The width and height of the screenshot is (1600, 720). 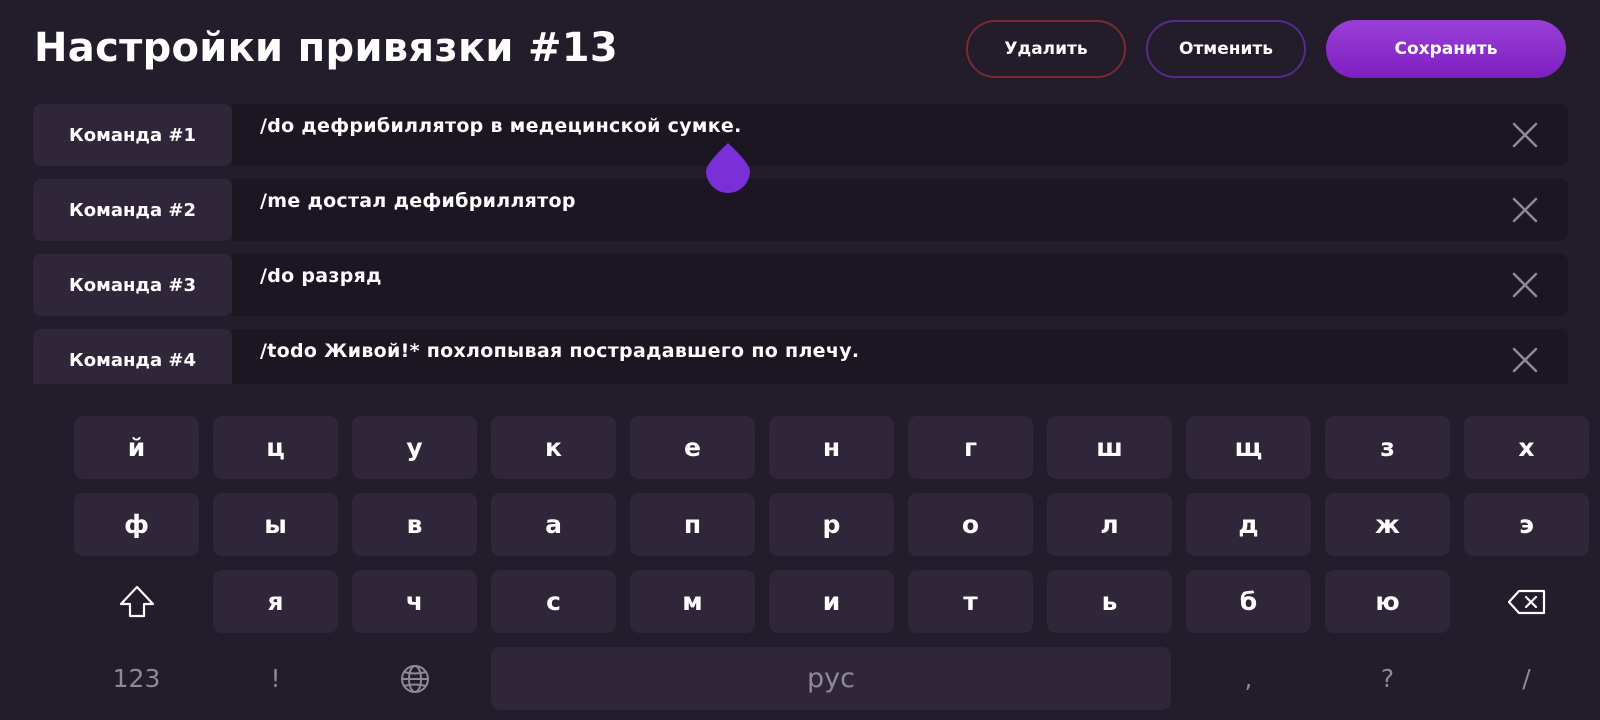 I want to click on key: б, so click(x=1248, y=601).